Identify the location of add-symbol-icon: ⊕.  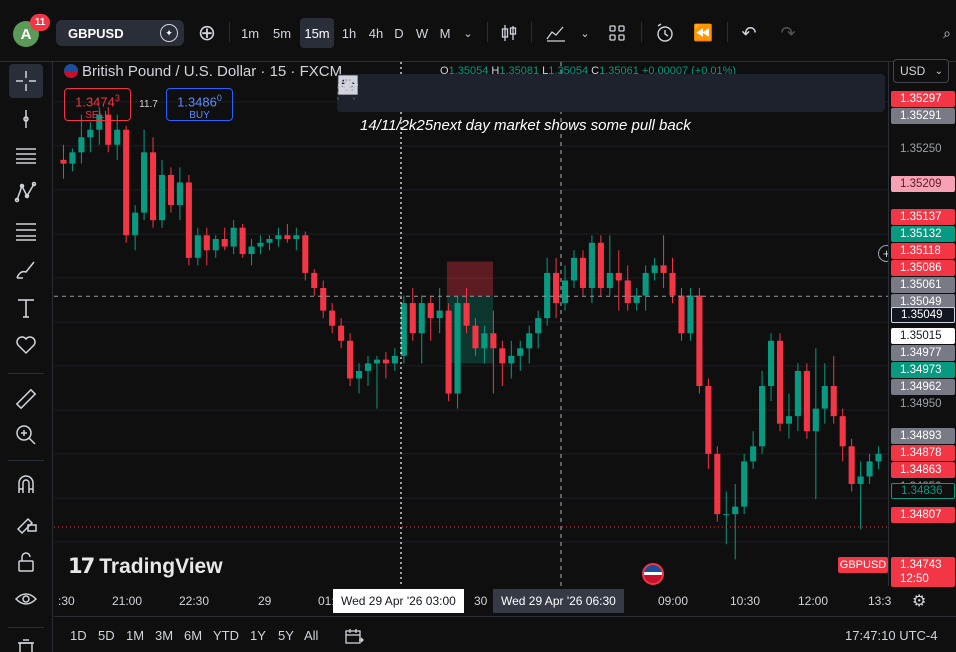
(207, 33).